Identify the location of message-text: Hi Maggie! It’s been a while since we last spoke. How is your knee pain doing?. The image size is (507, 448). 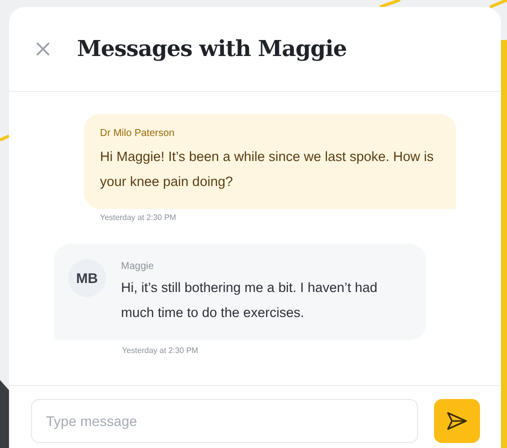
(267, 169).